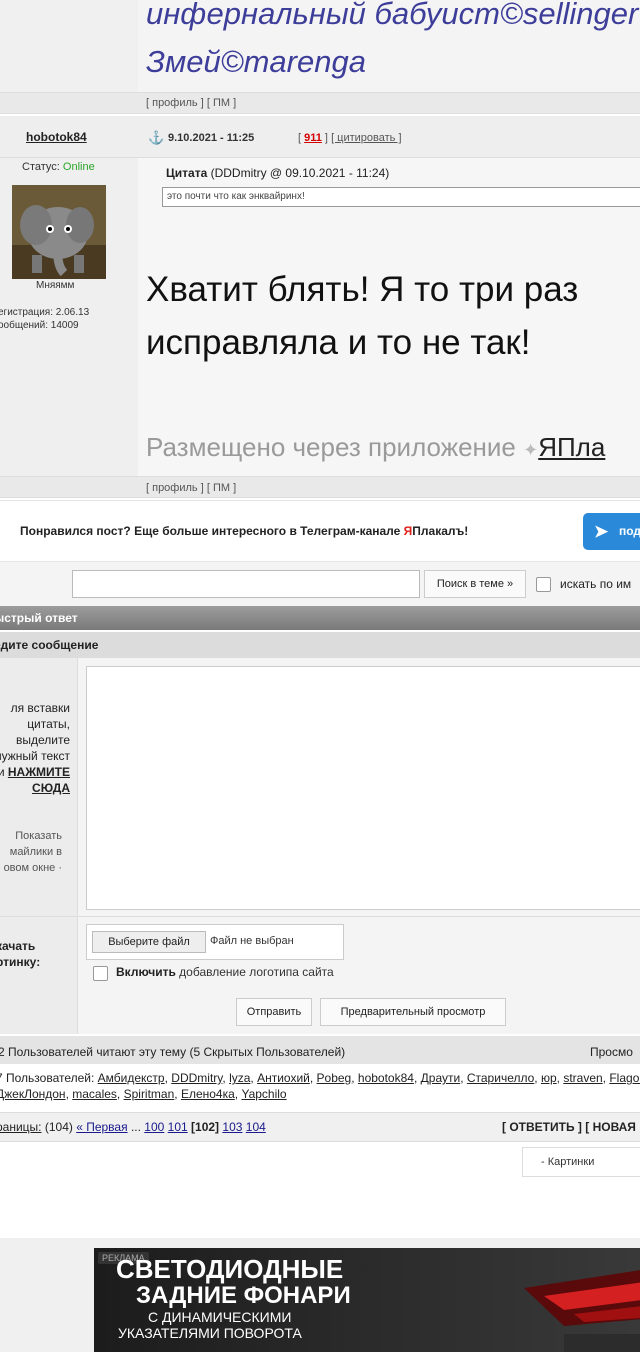 The width and height of the screenshot is (640, 1352). Describe the element at coordinates (338, 342) in the screenshot. I see `post-text-line-2: исправляла и то не так!` at that location.